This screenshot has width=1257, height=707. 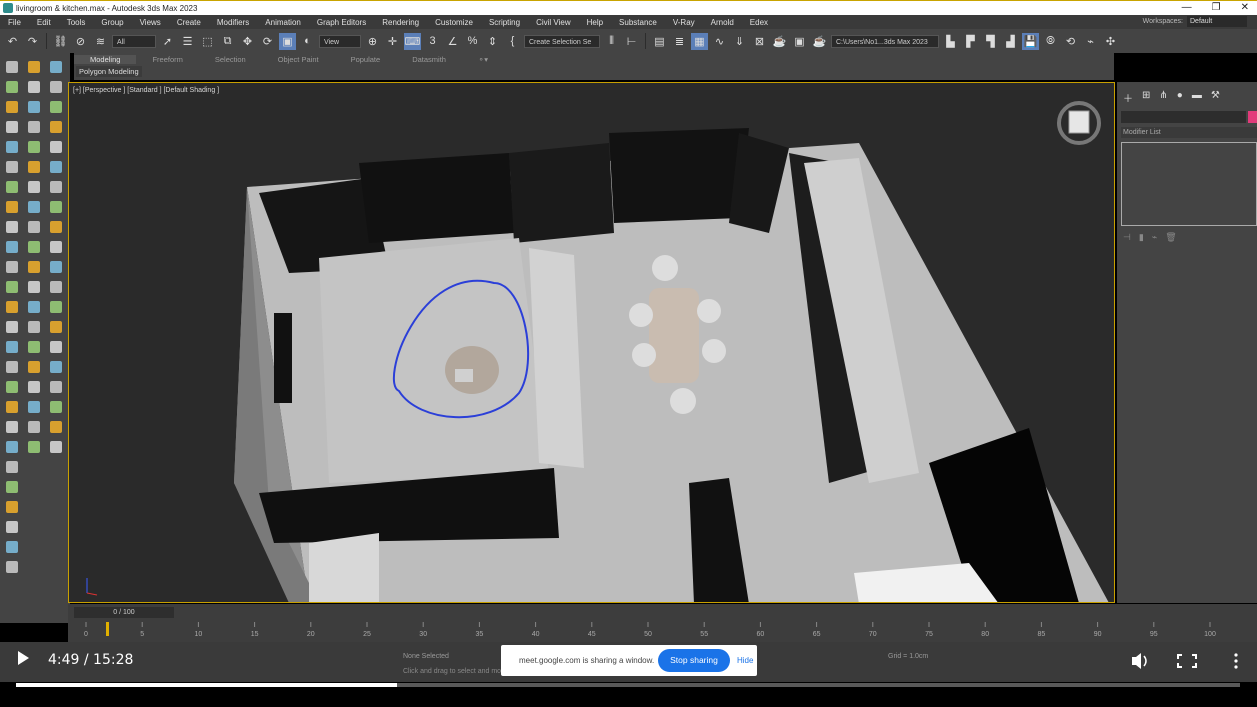 I want to click on rendered-frame-icon: ▣, so click(x=799, y=41).